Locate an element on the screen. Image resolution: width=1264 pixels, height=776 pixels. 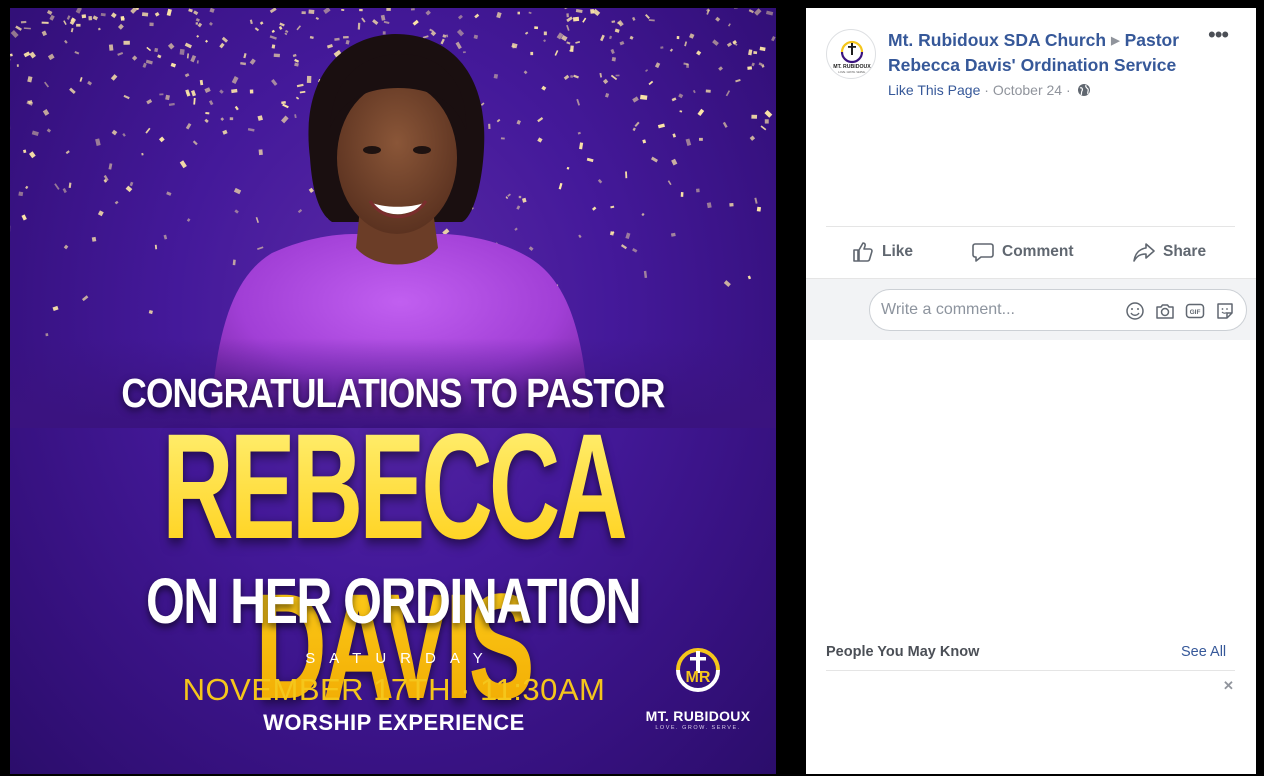
headline-ordination: ON HER ORDINATION is located at coordinates (393, 601).